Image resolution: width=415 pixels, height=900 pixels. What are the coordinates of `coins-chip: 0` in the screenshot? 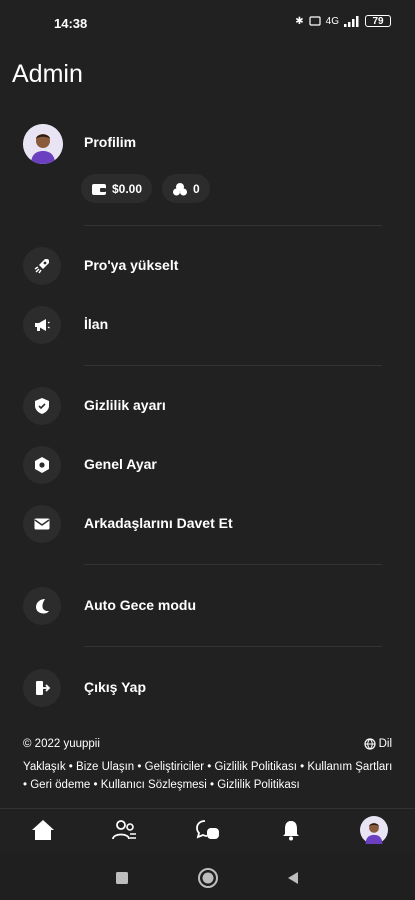 It's located at (186, 188).